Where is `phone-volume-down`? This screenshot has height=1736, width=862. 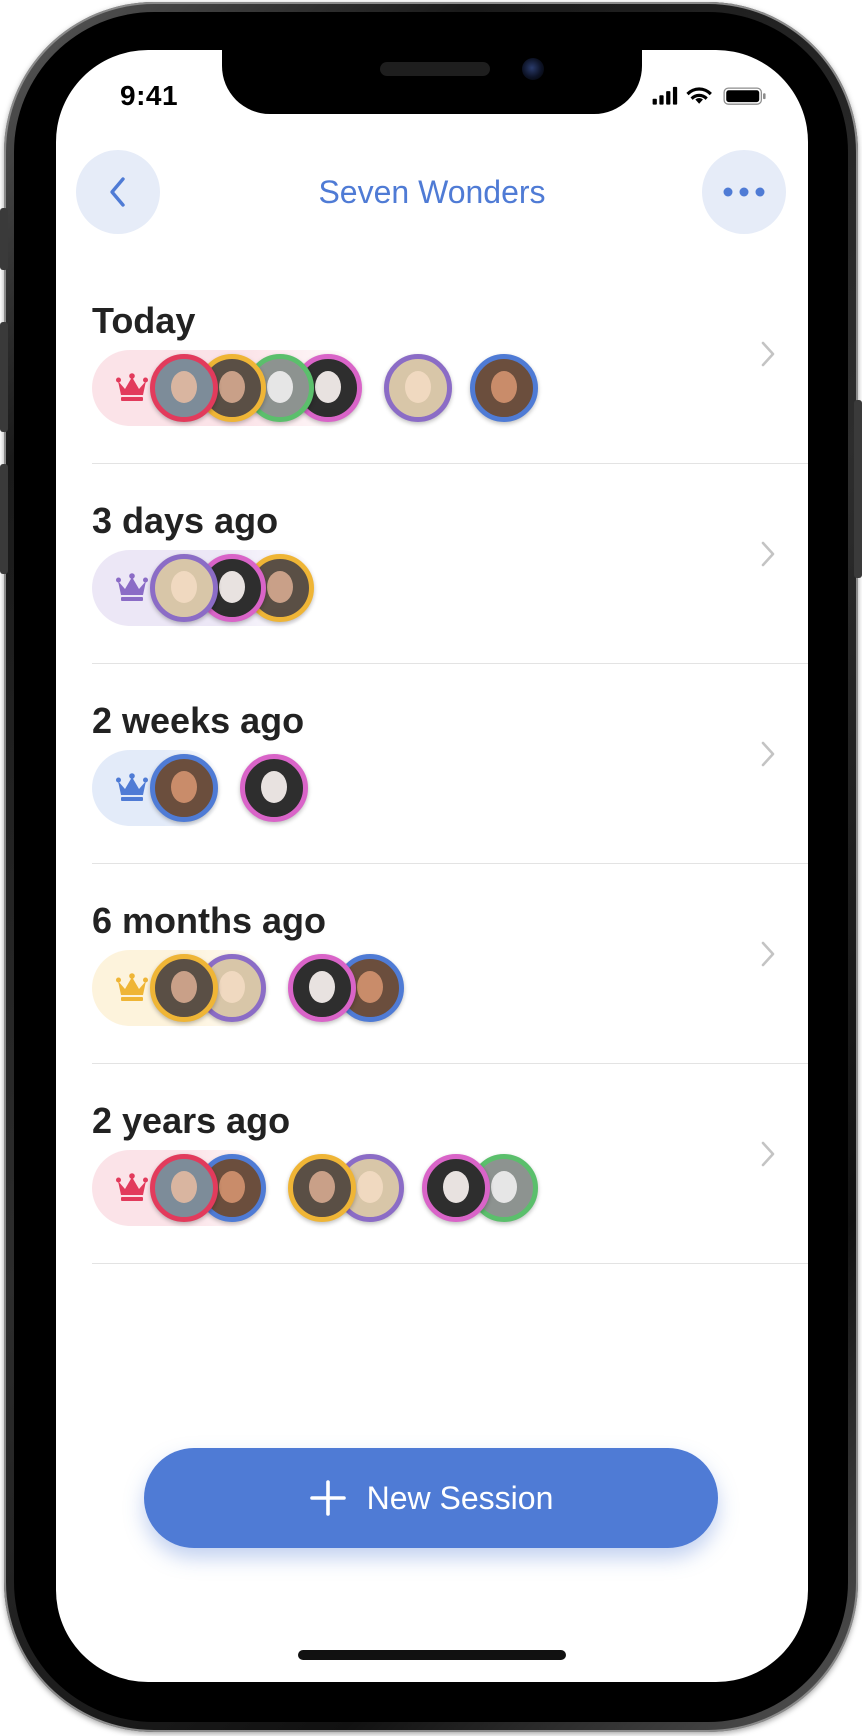 phone-volume-down is located at coordinates (4, 519).